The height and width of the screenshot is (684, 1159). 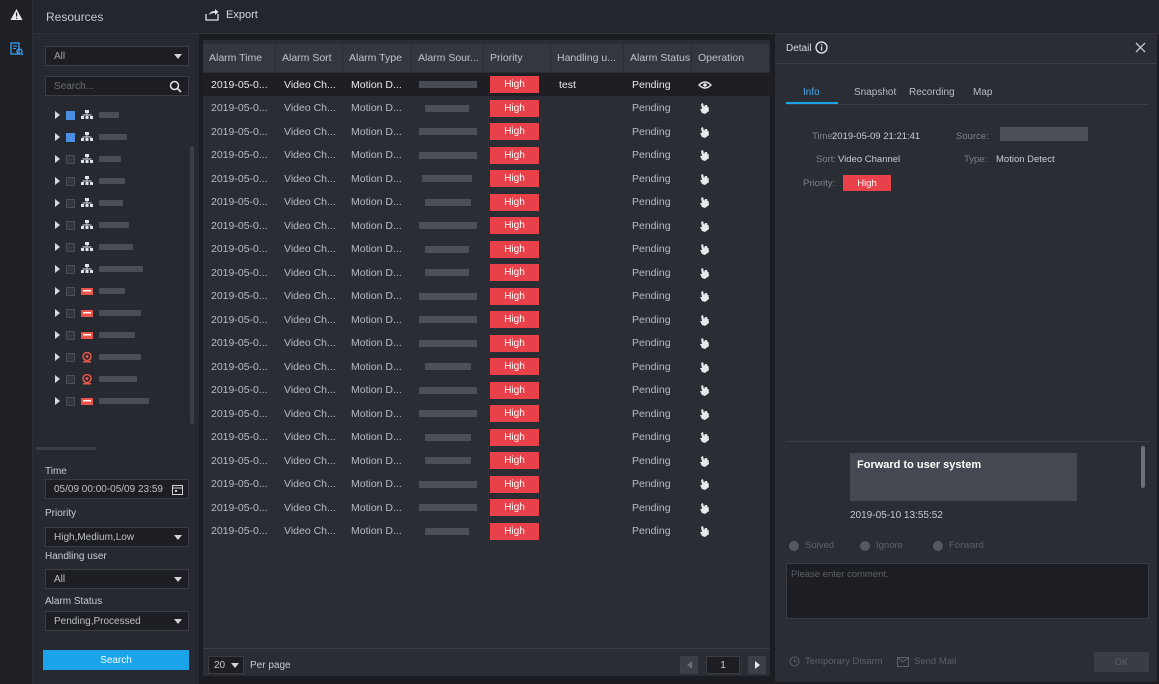 I want to click on export-button: Export, so click(x=231, y=14).